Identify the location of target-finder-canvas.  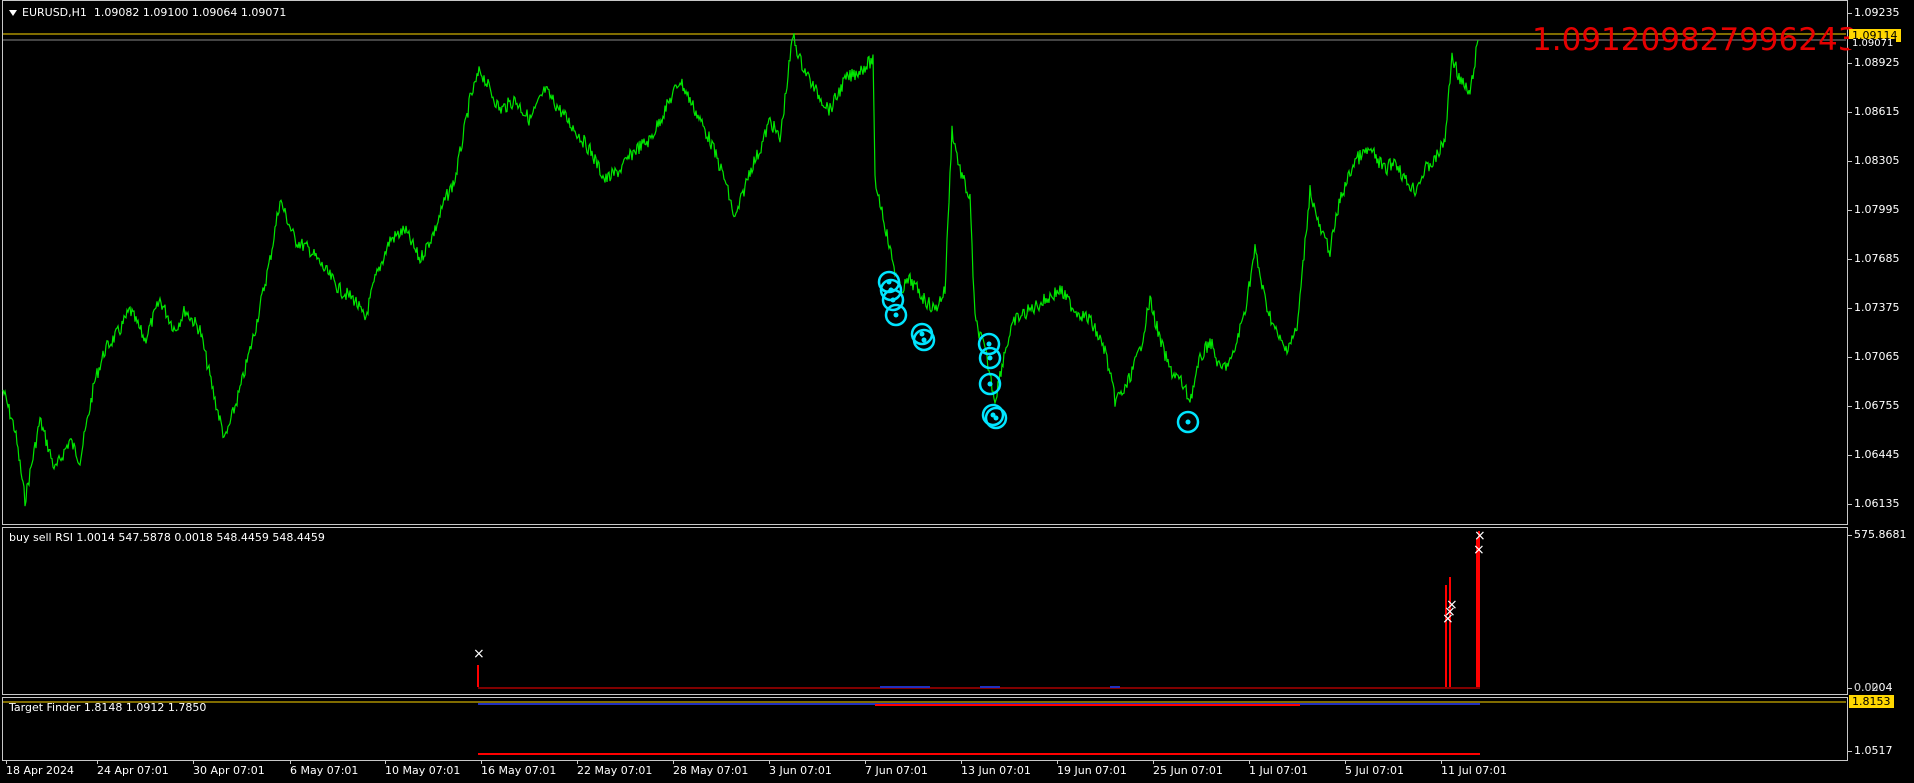
(924, 728).